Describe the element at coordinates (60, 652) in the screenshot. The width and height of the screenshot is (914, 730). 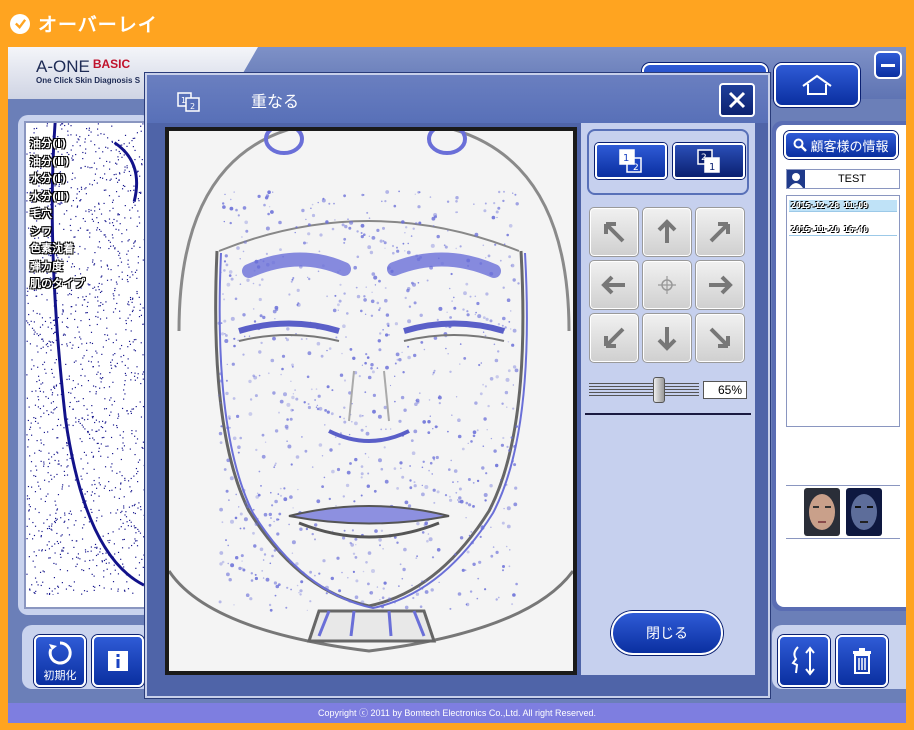
I see `refresh-icon` at that location.